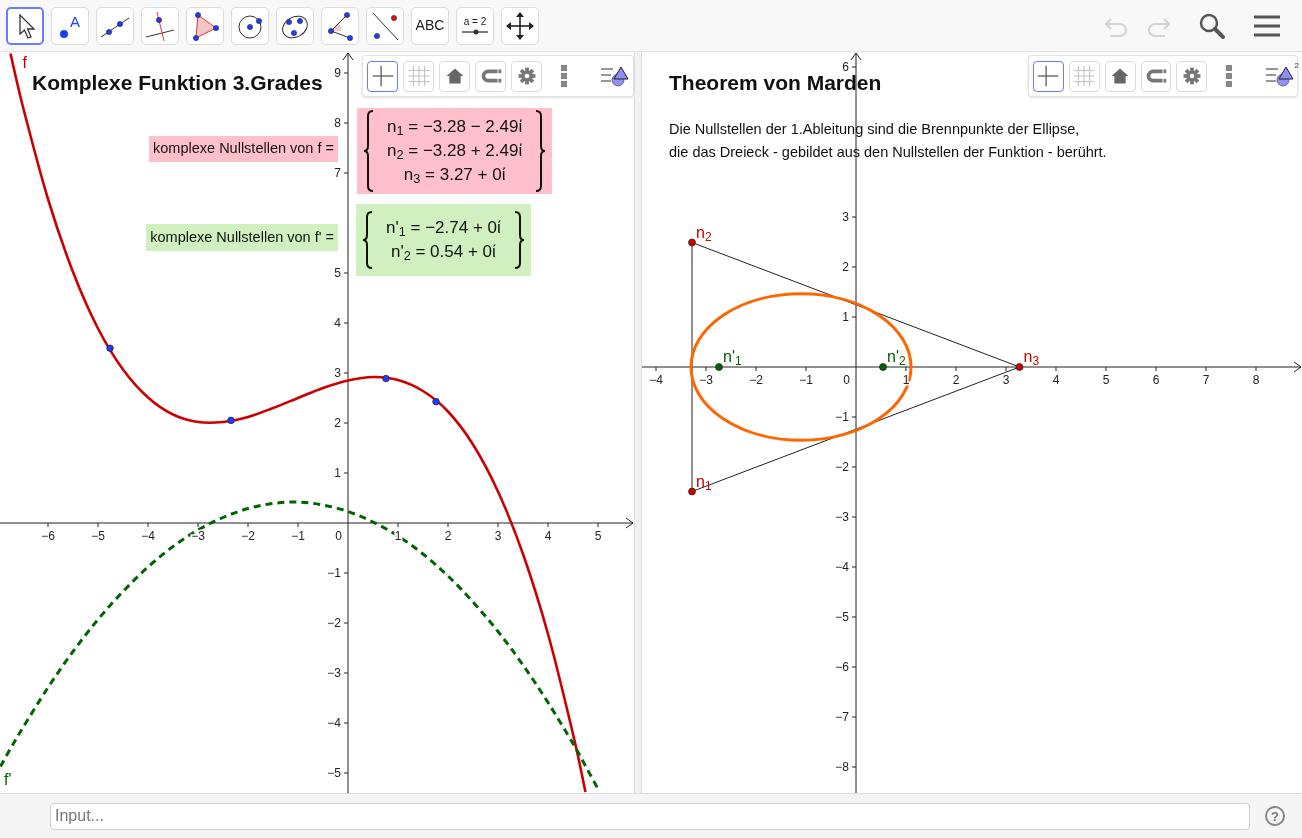 The image size is (1302, 838). I want to click on function-label: f', so click(8, 779).